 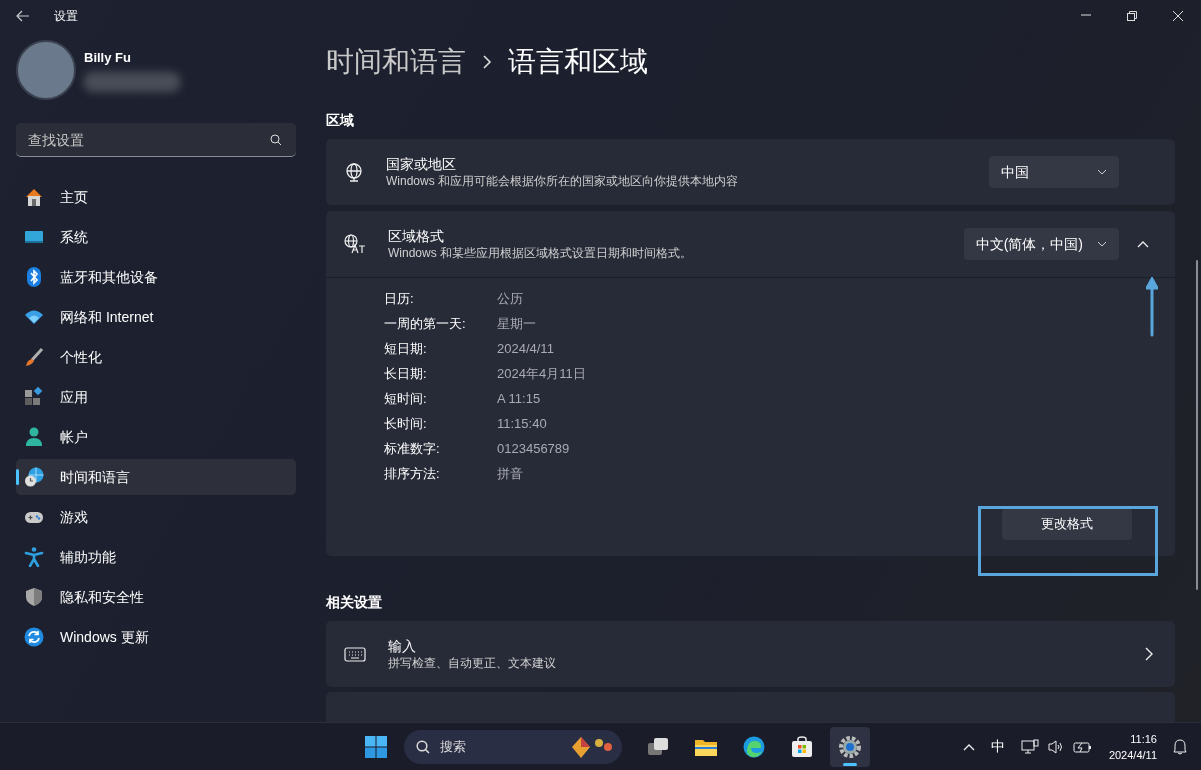 I want to click on input-method-indicator: 中, so click(x=997, y=746).